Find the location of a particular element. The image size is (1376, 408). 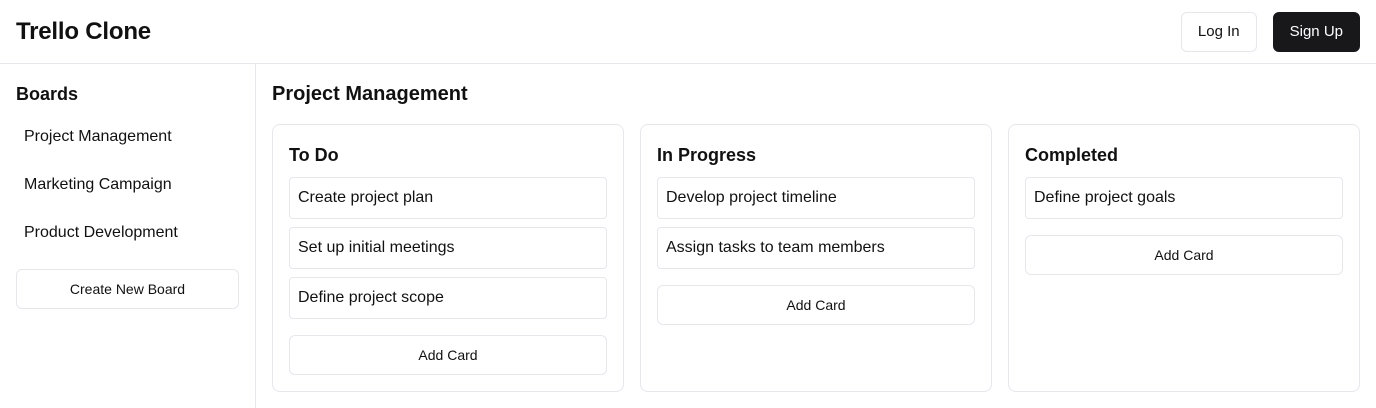

sidebar-heading: Boards is located at coordinates (47, 94).